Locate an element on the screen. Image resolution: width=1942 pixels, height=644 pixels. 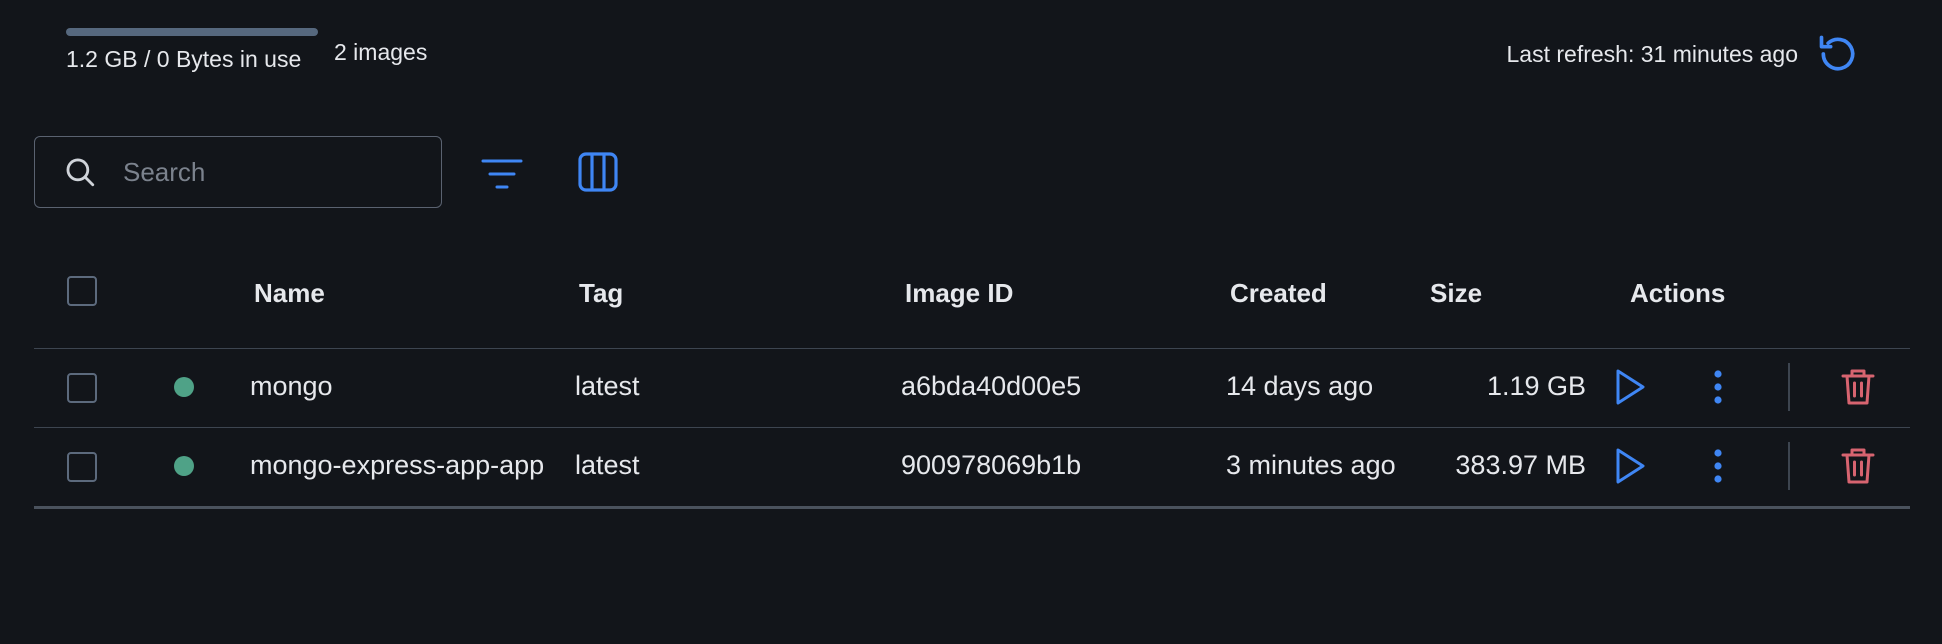
image-created: 14 days ago is located at coordinates (1300, 386).